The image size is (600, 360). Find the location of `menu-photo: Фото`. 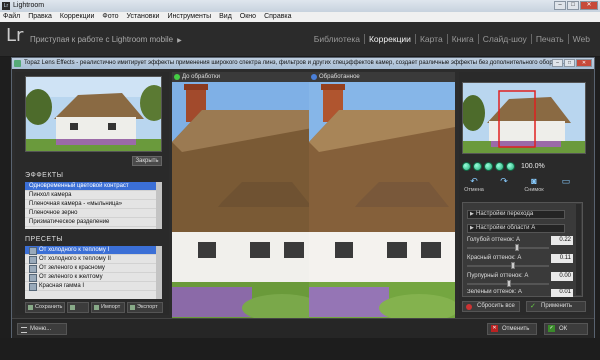

menu-photo: Фото is located at coordinates (110, 17).